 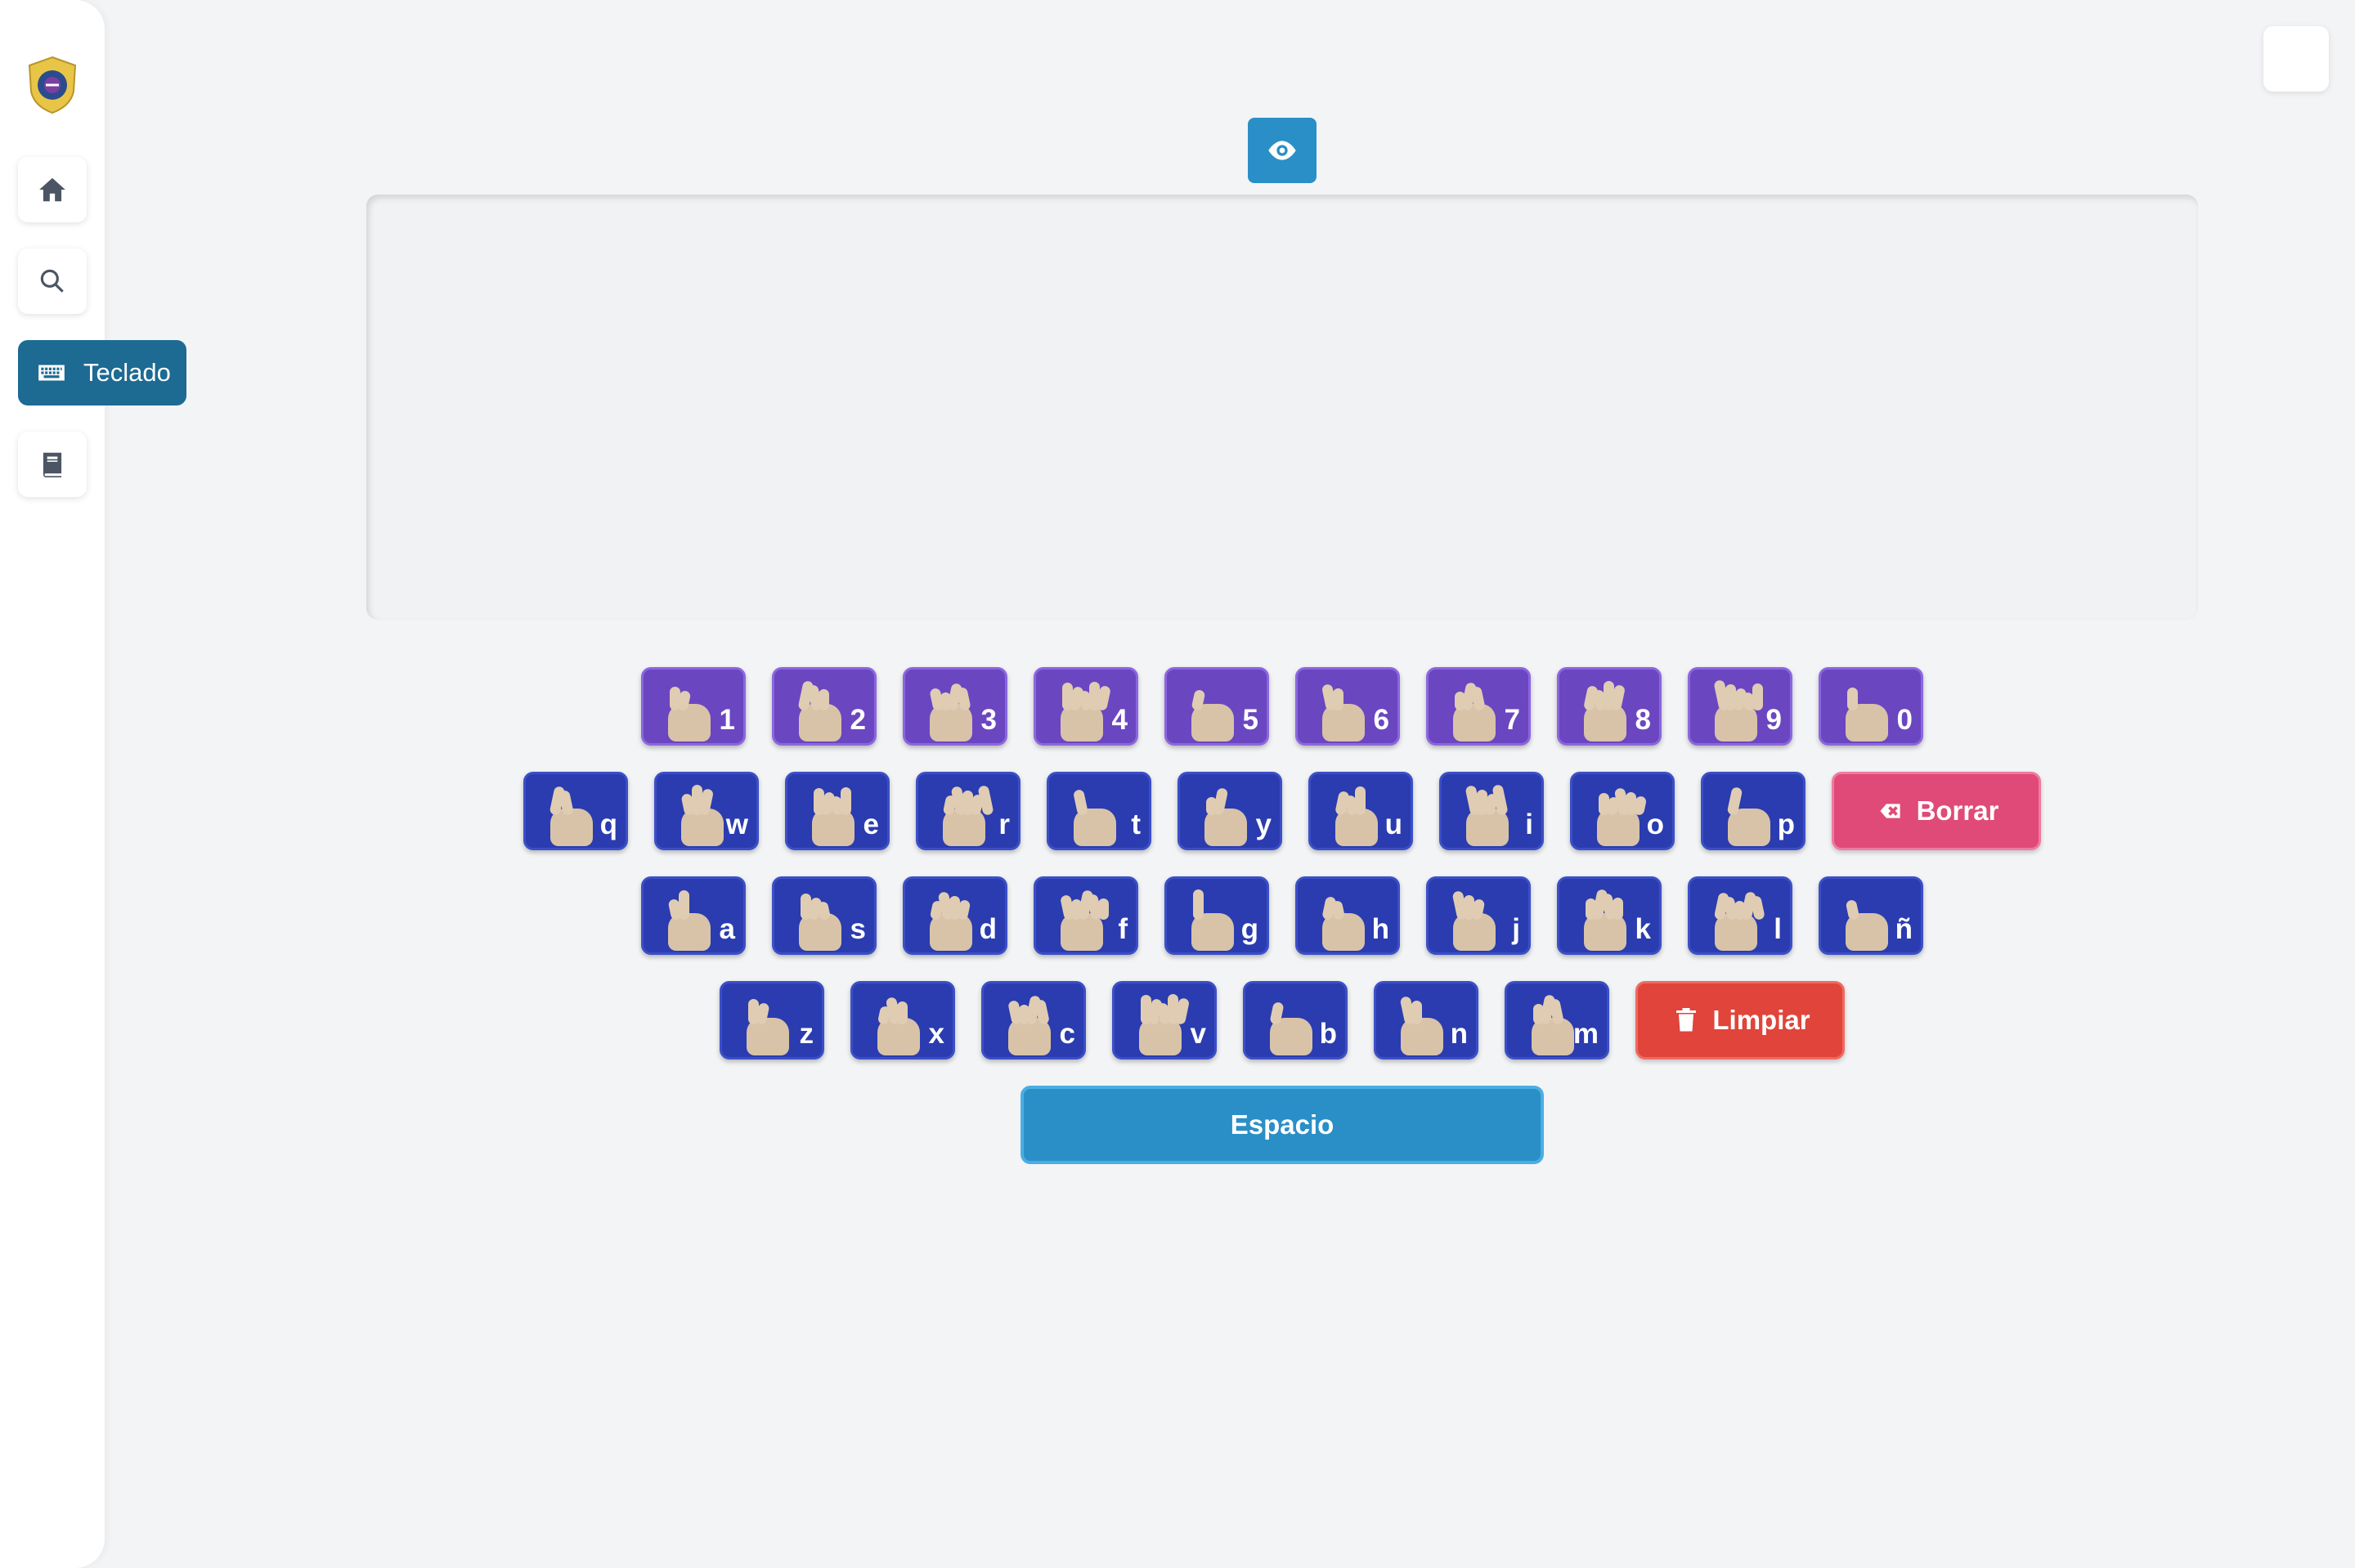 I want to click on key-p: p, so click(x=1753, y=811).